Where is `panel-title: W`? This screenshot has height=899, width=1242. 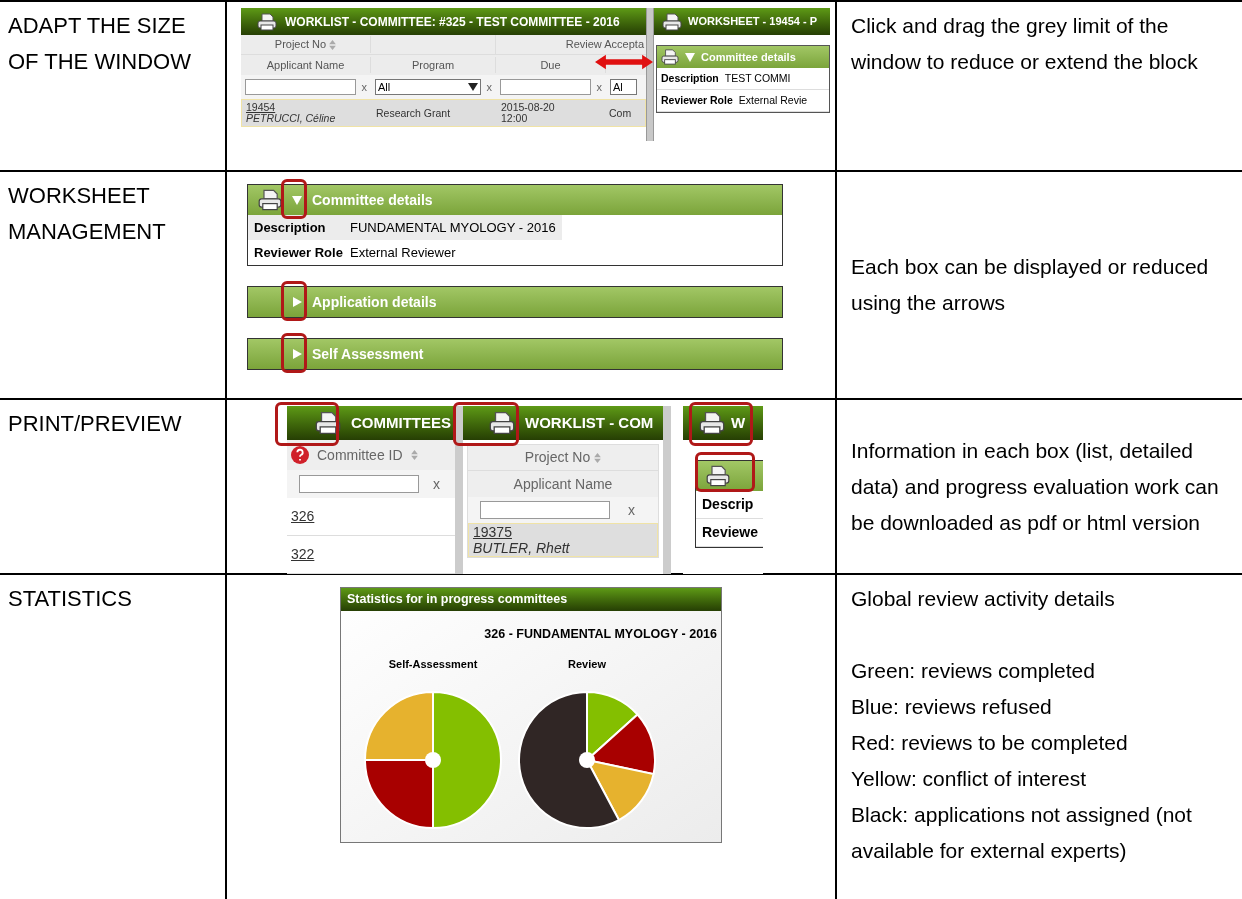
panel-title: W is located at coordinates (738, 422).